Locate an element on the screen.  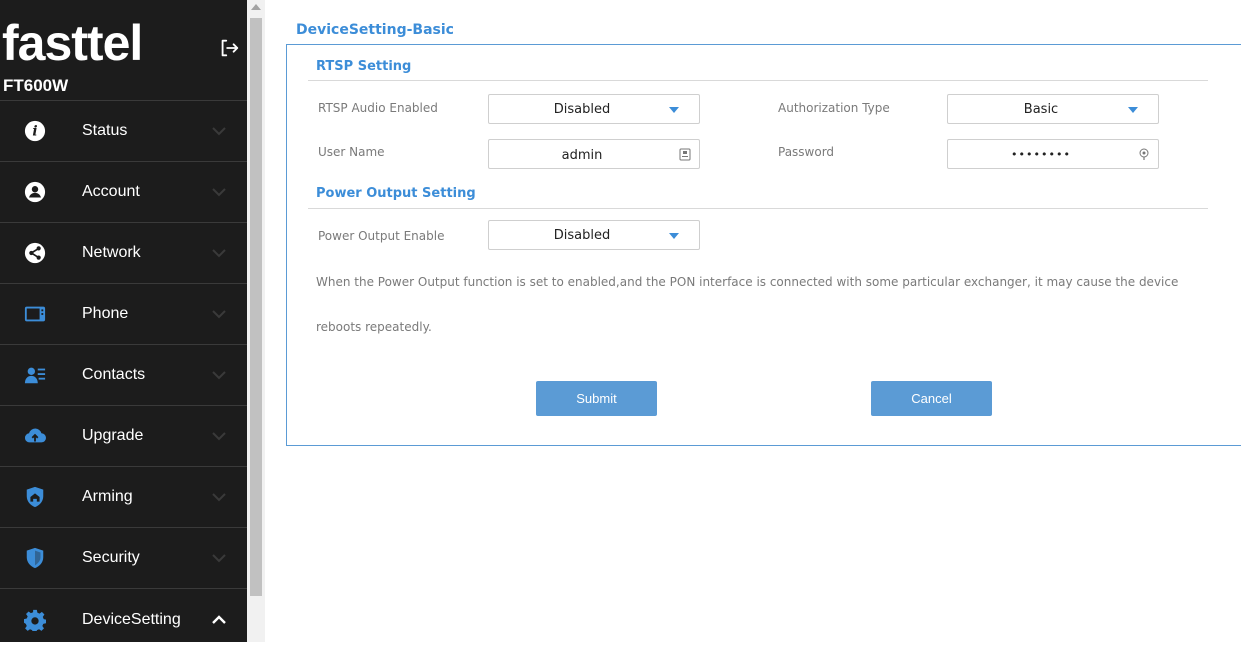
model-name: FT600W is located at coordinates (36, 85).